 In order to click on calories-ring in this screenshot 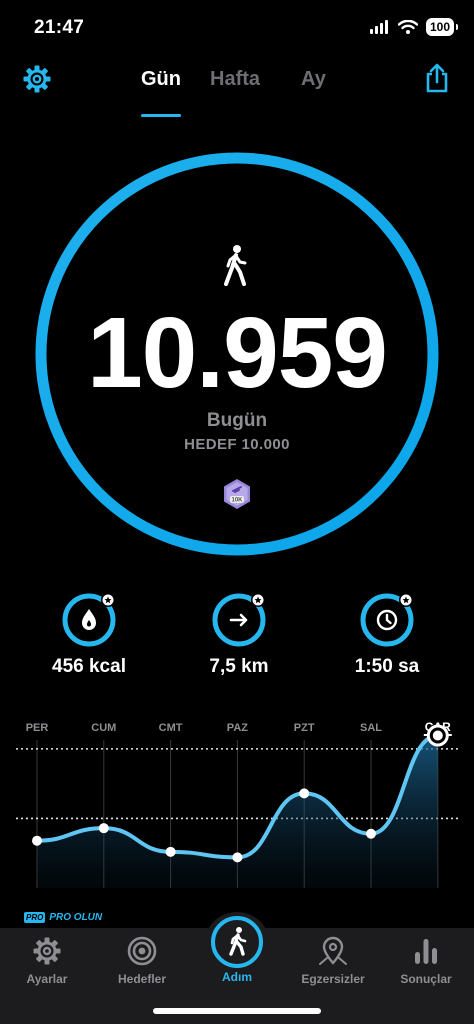, I will do `click(89, 620)`.